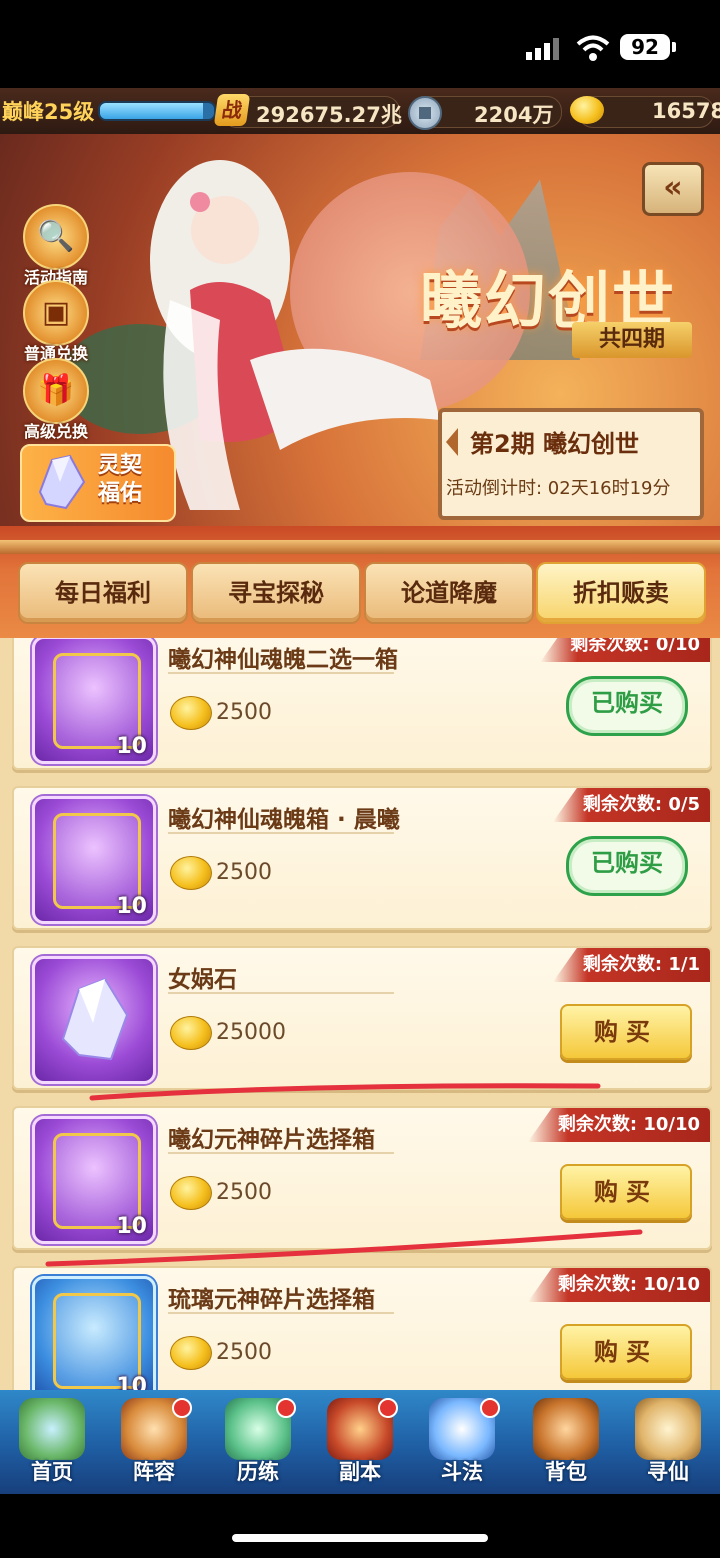  What do you see at coordinates (271, 1300) in the screenshot?
I see `item-name: 琉璃元神碎片选择箱` at bounding box center [271, 1300].